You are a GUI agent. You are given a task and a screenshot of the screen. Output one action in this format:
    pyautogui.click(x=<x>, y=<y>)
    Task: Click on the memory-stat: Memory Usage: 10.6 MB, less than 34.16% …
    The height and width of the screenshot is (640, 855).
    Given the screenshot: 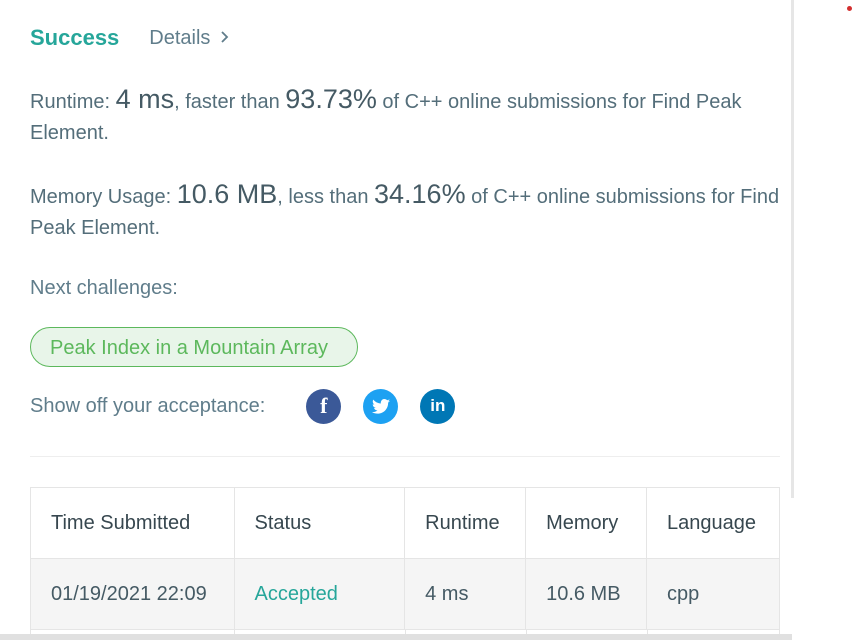 What is the action you would take?
    pyautogui.click(x=406, y=211)
    